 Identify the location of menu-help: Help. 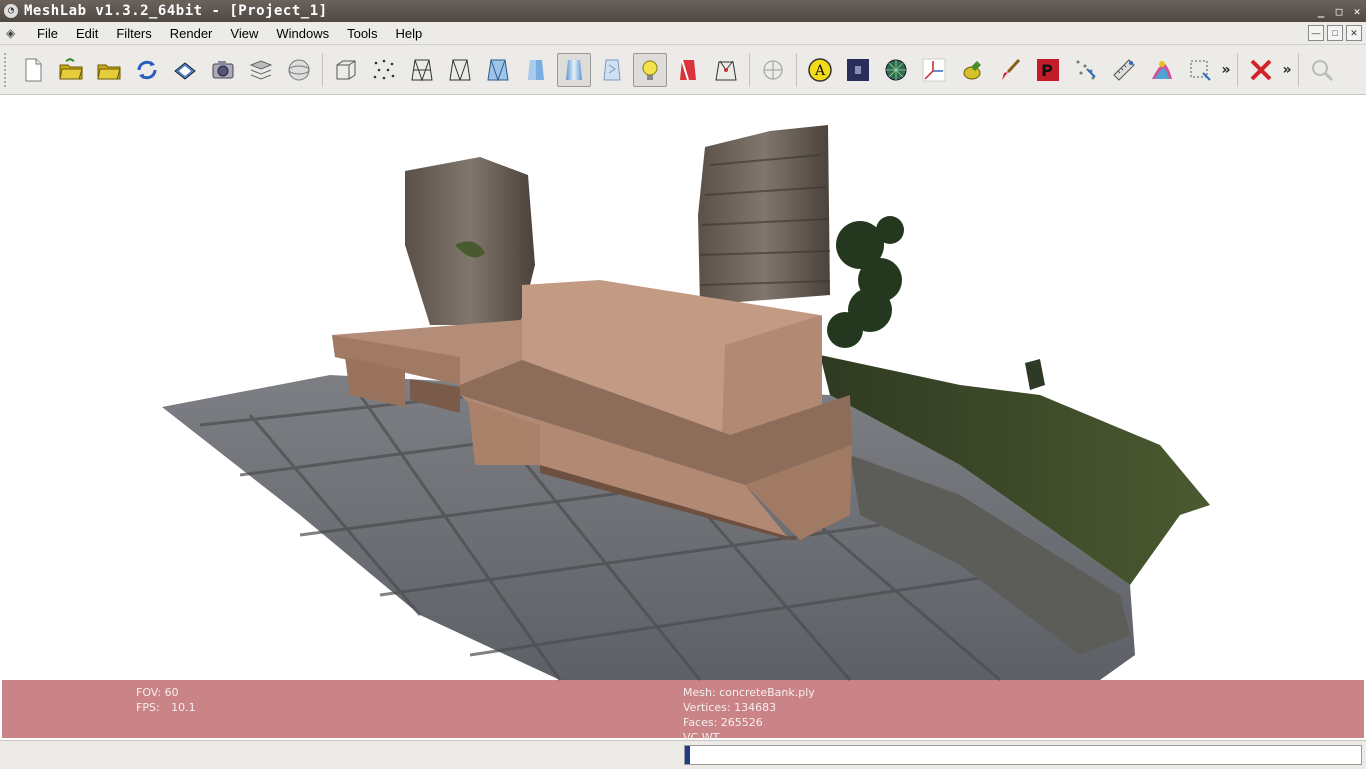
(408, 33).